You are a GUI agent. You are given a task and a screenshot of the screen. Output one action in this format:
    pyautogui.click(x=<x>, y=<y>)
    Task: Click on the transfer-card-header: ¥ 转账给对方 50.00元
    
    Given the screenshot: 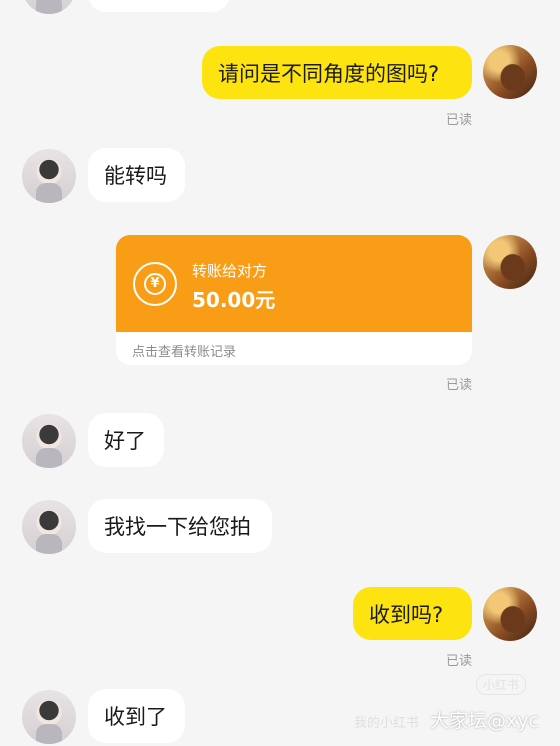 What is the action you would take?
    pyautogui.click(x=294, y=283)
    